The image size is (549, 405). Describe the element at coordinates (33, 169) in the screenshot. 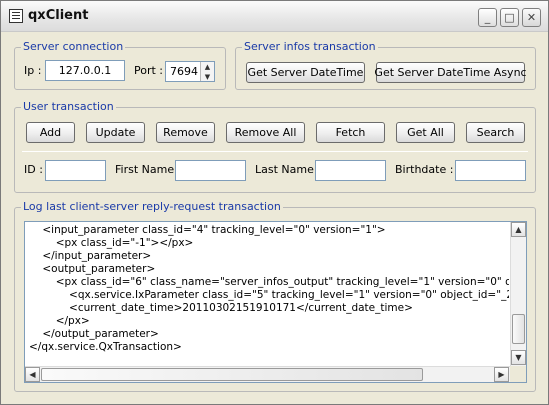

I see `id-label: ID :` at that location.